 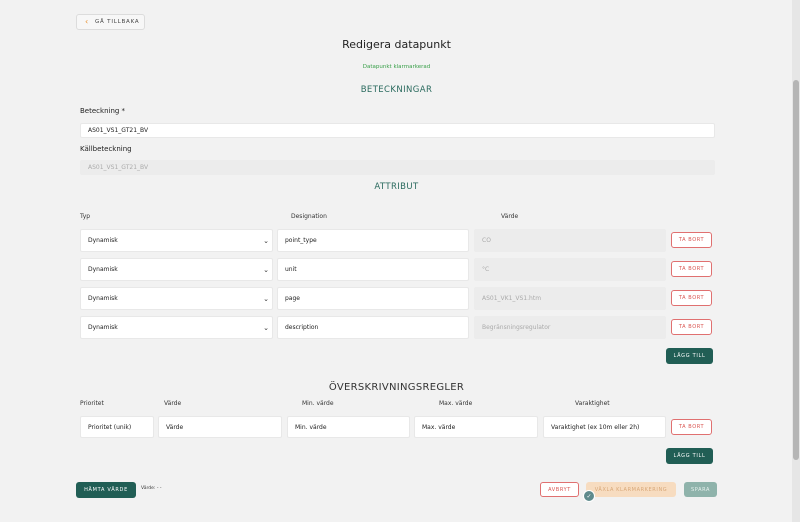 I want to click on attribute-value-input: °C, so click(x=570, y=269).